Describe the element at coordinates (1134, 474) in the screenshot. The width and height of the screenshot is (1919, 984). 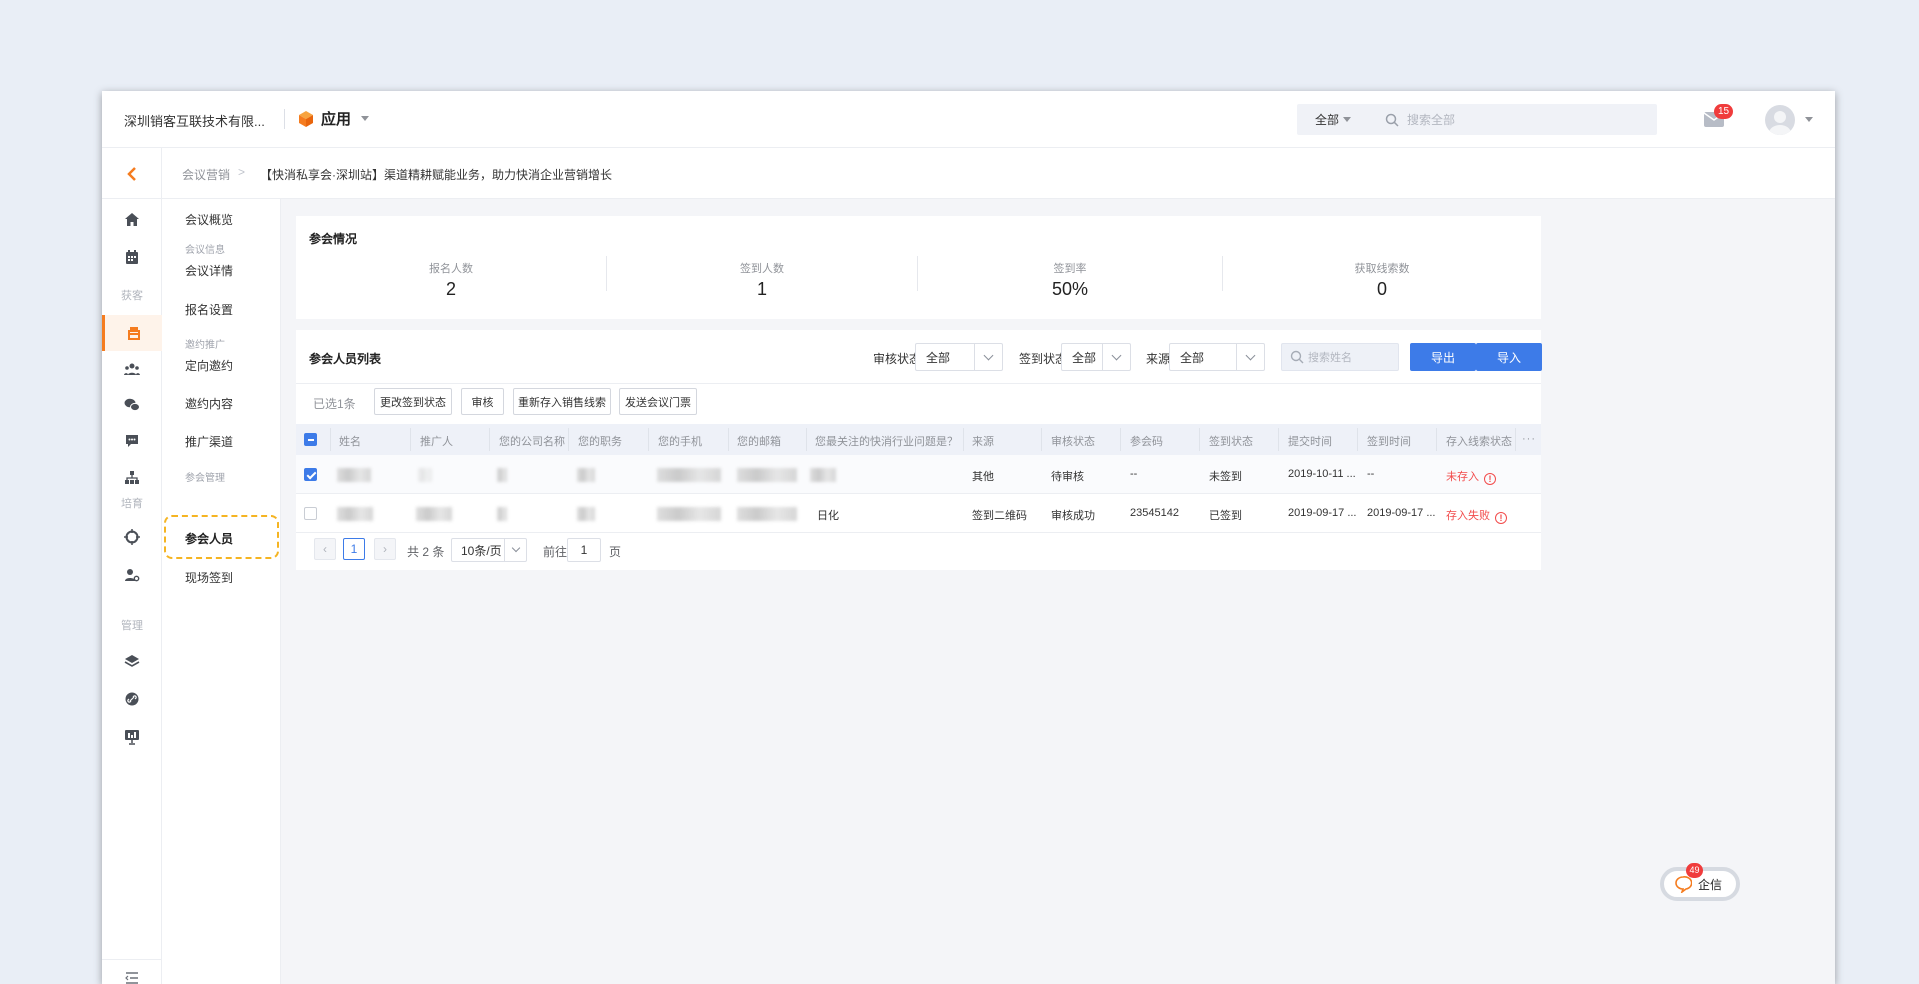
I see `cell-code: --` at that location.